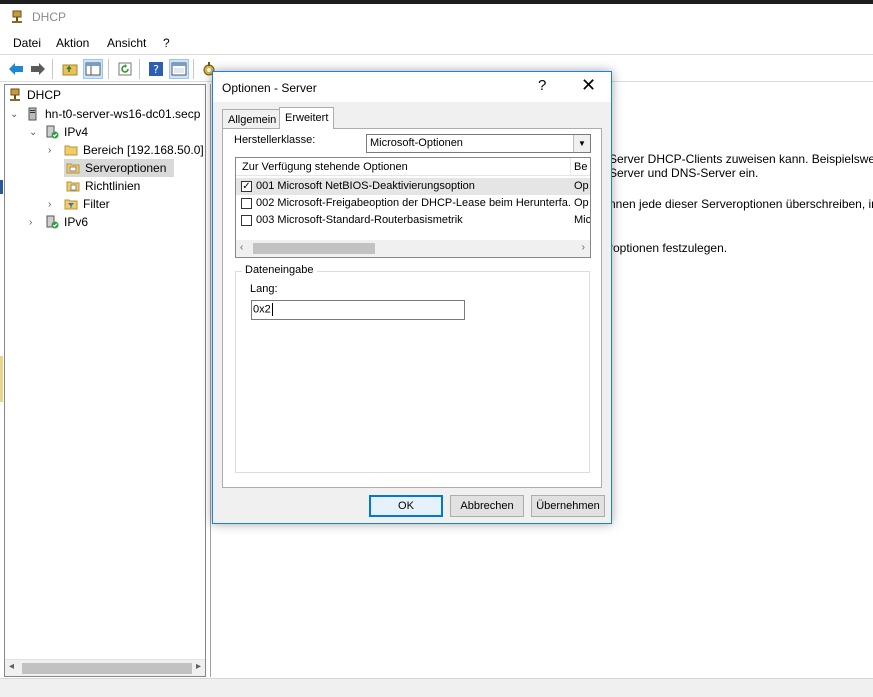 The image size is (873, 697). I want to click on group-title: Dateneingabe, so click(279, 270).